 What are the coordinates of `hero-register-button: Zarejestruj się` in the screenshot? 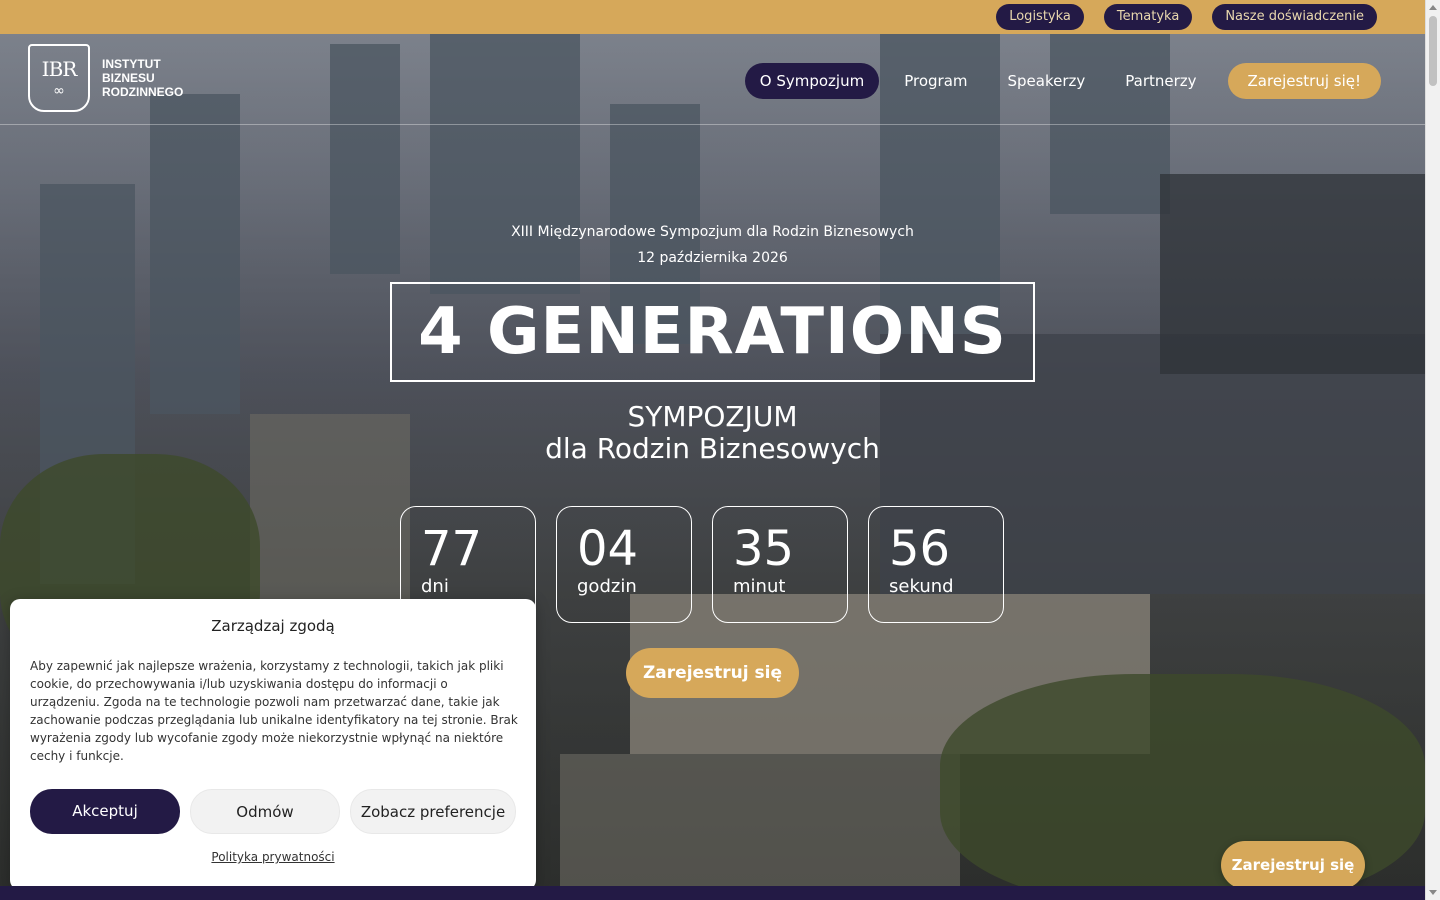 It's located at (712, 673).